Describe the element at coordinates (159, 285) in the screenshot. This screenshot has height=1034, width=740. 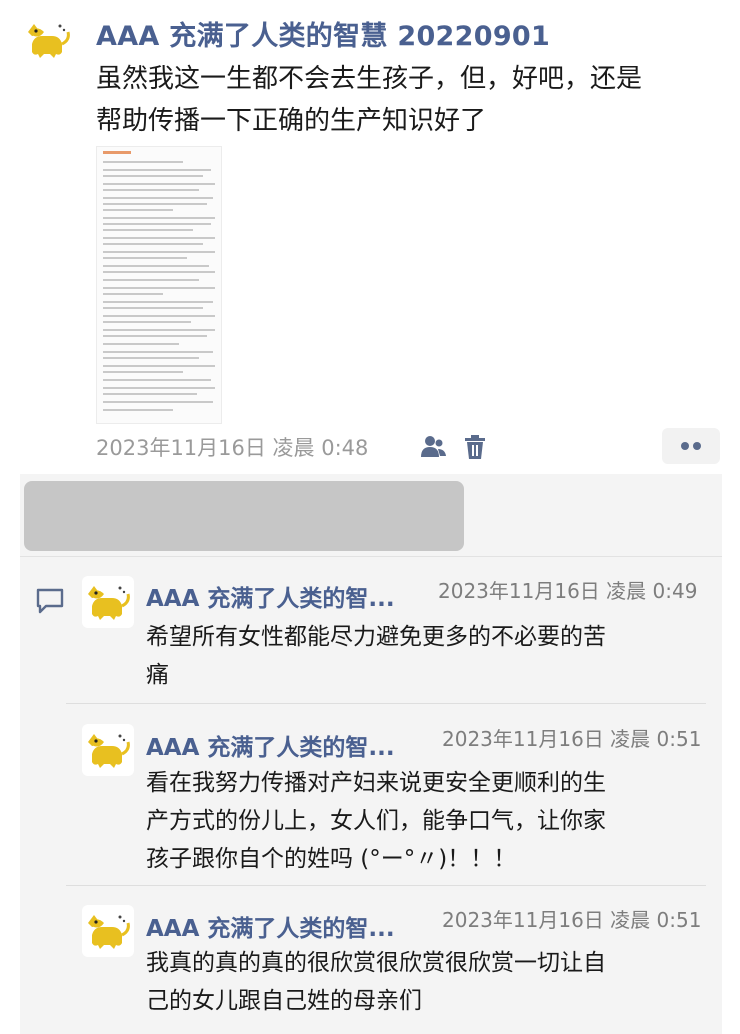
I see `post-image-thumbnail` at that location.